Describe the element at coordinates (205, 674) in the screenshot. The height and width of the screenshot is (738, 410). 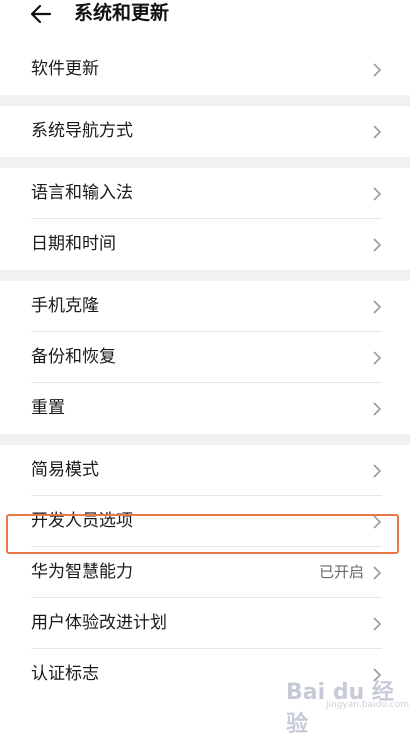
I see `settings-item-certification: 认证标志` at that location.